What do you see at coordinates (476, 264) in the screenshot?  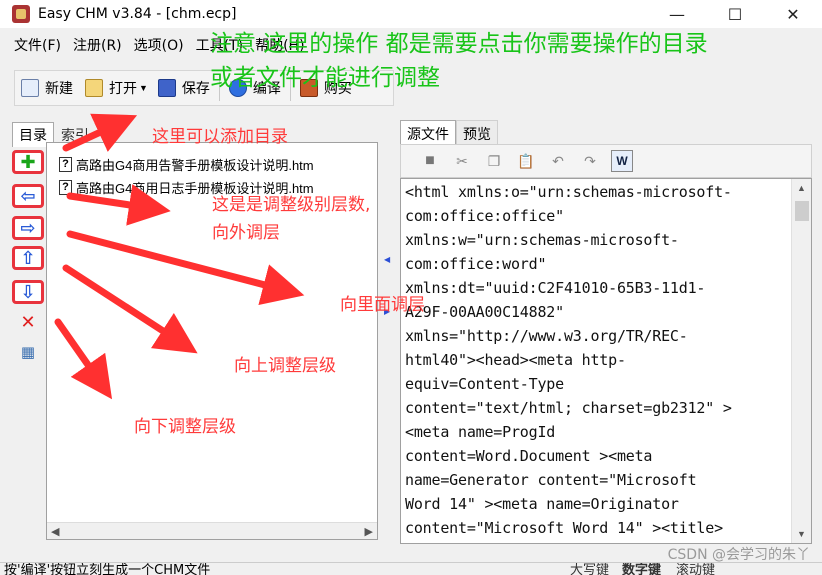 I see `code-line: com:office:word"` at bounding box center [476, 264].